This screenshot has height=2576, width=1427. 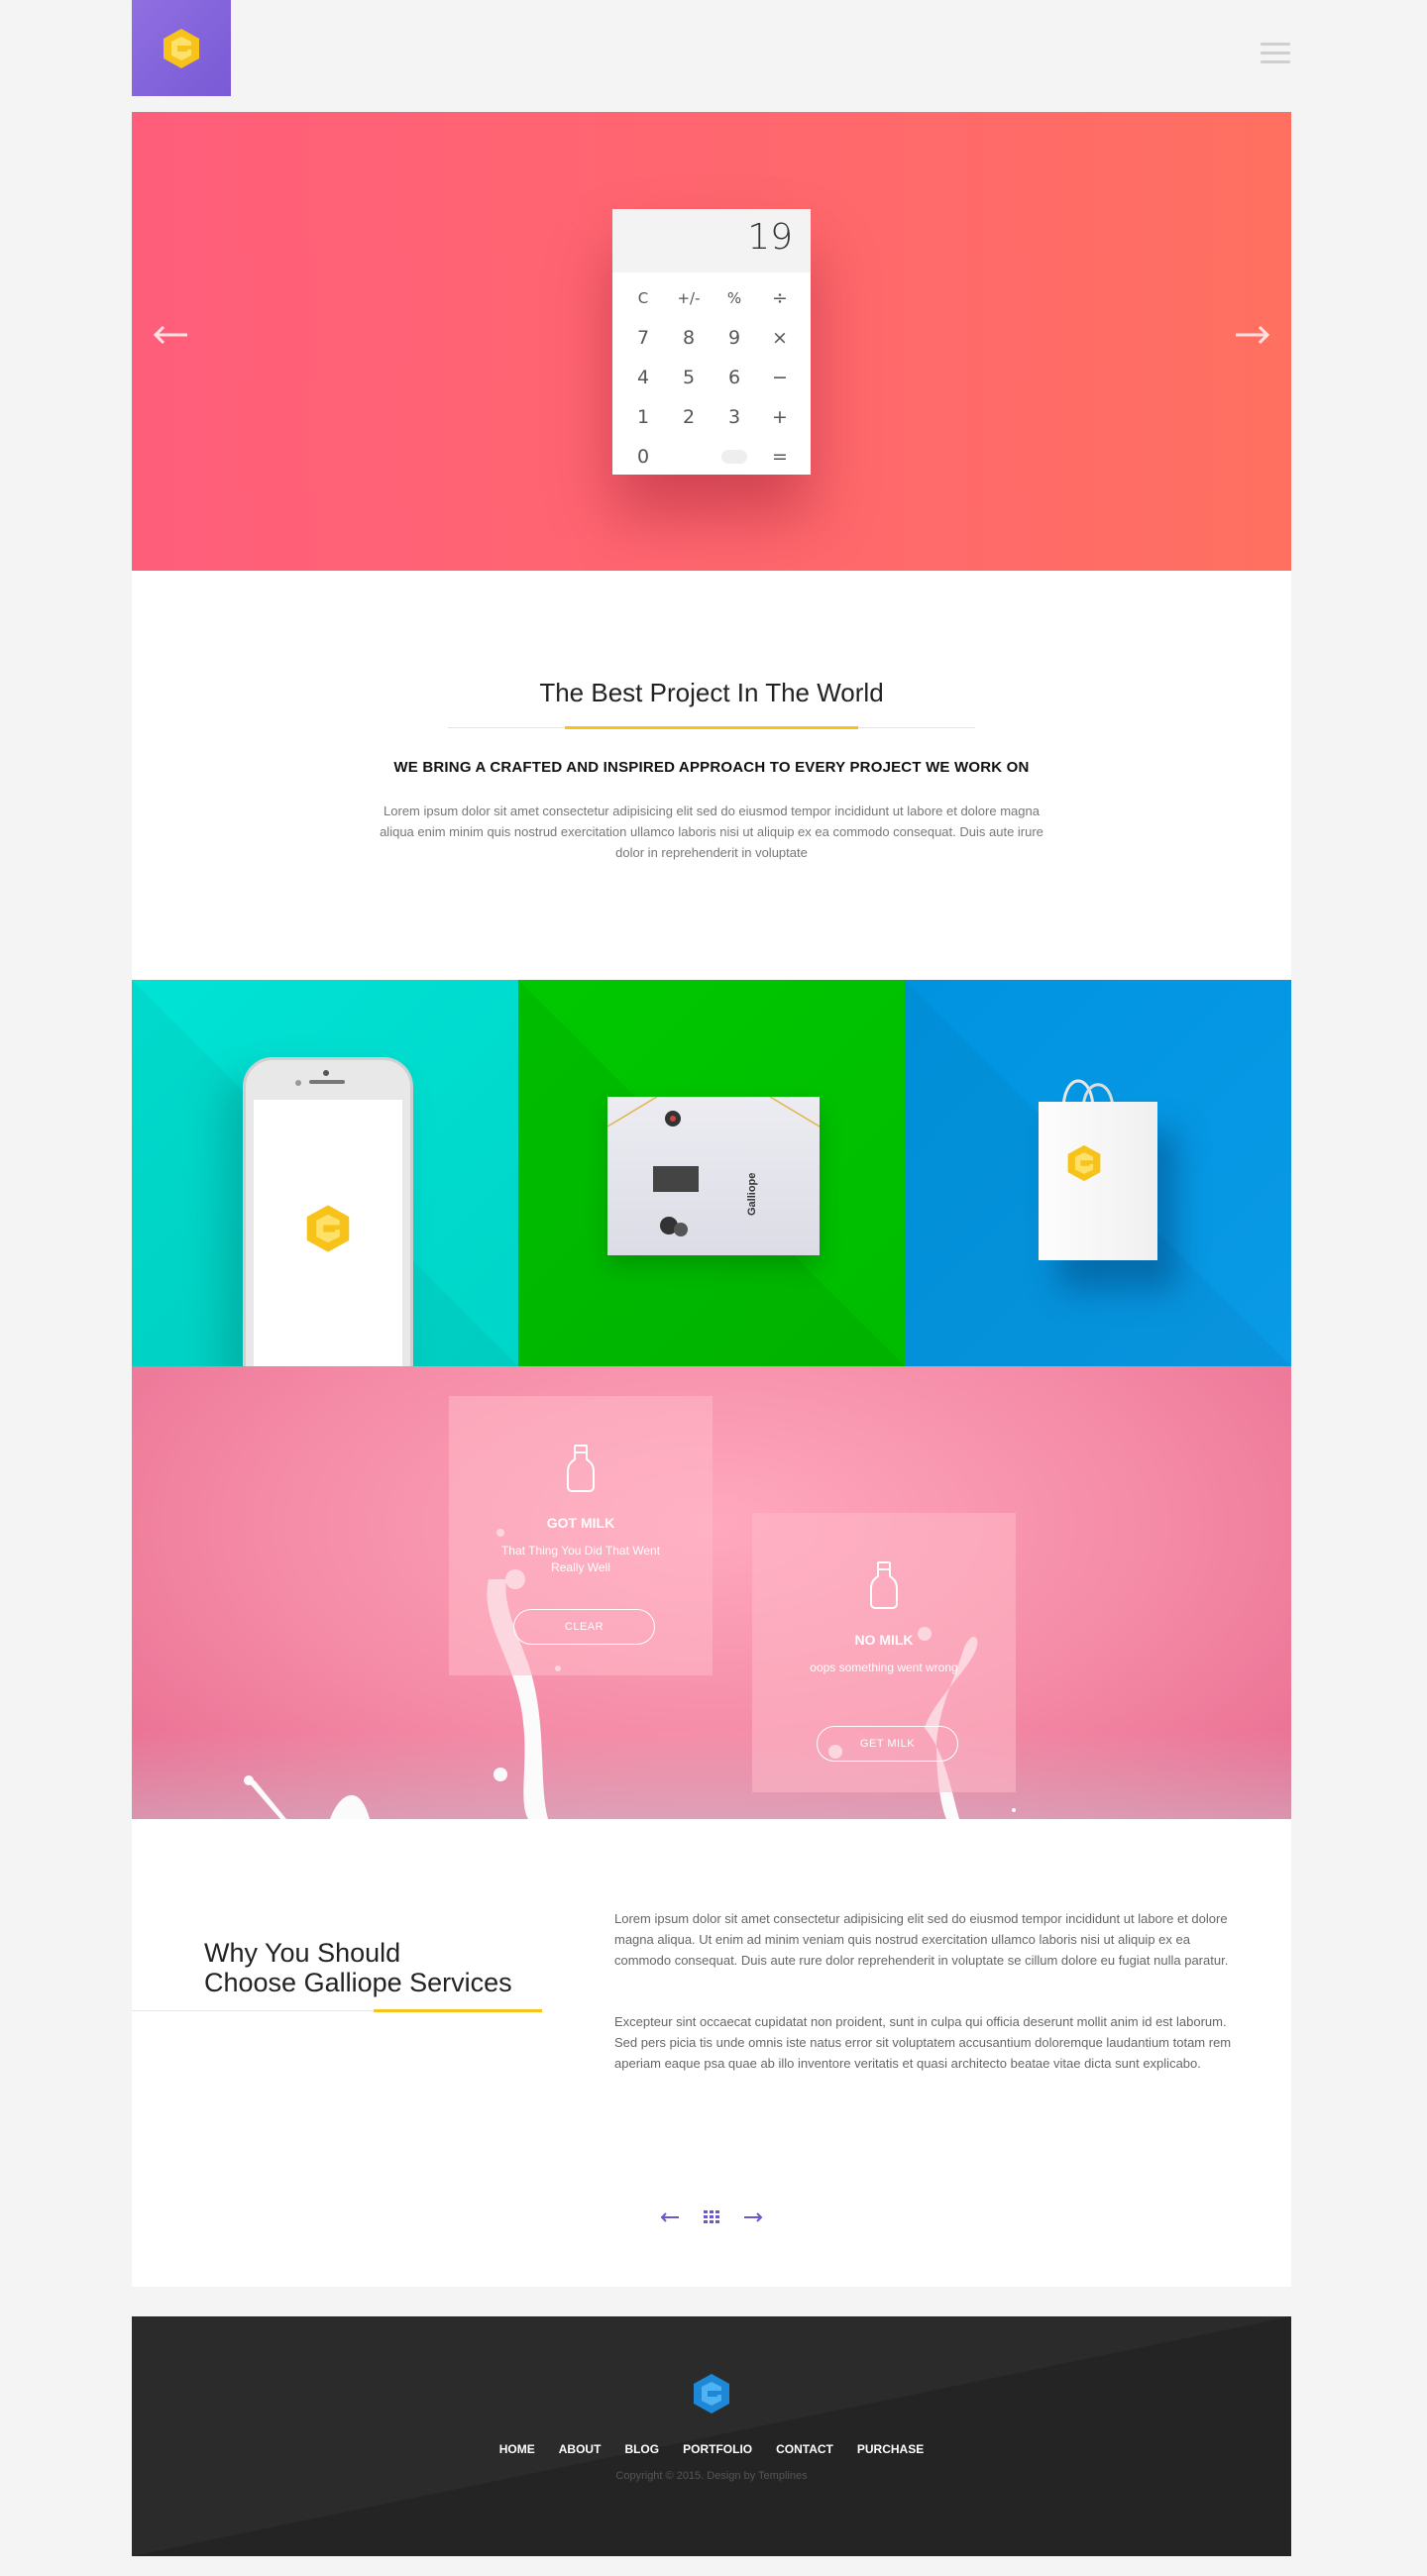 What do you see at coordinates (580, 1523) in the screenshot?
I see `card-title: GOT MILK` at bounding box center [580, 1523].